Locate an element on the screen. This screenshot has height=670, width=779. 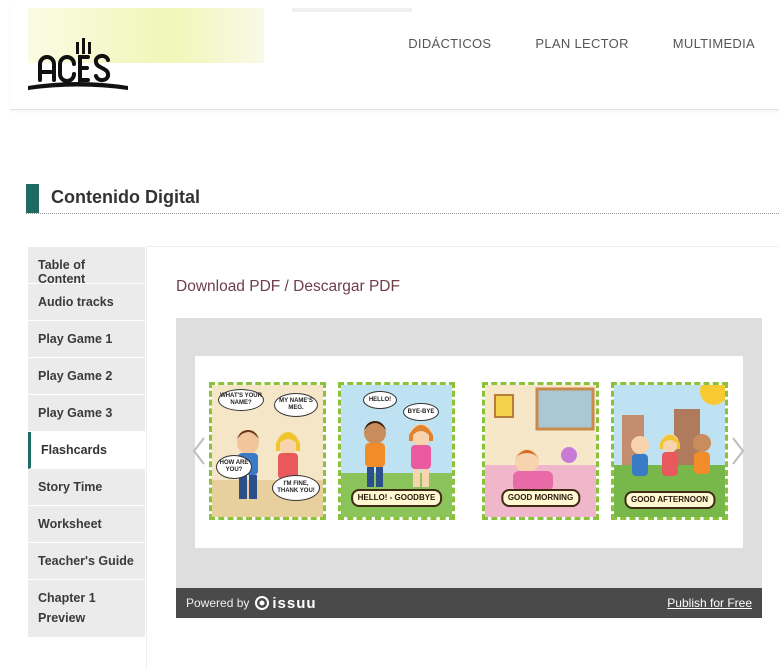
section-accent-bar is located at coordinates (32, 198).